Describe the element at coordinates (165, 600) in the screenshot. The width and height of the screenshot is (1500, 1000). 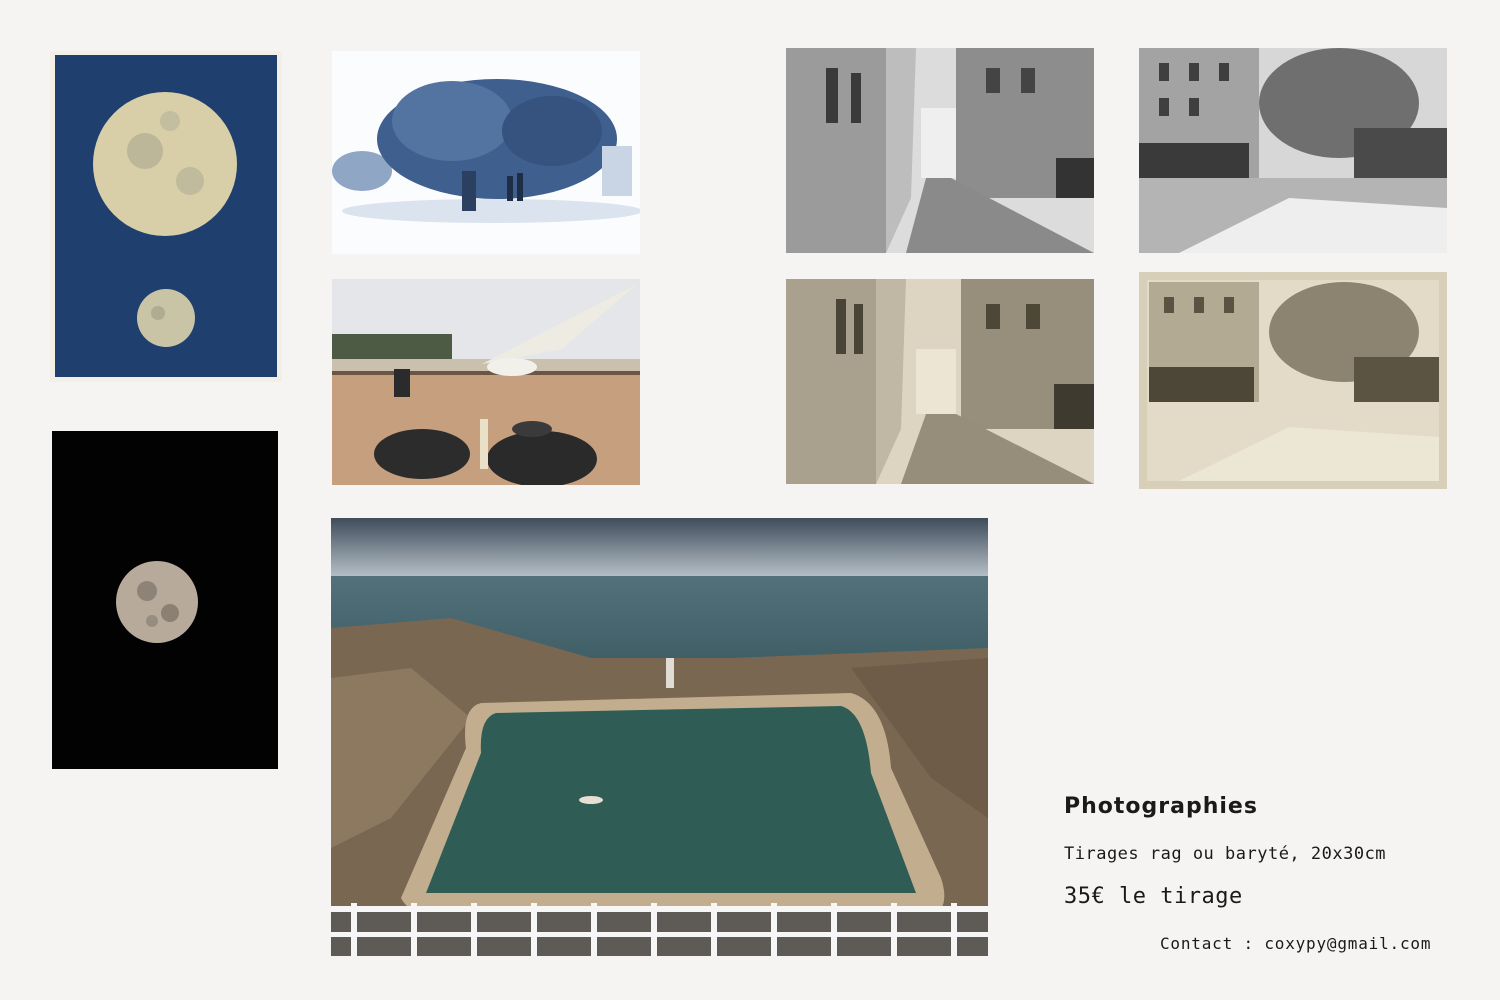
I see `photo-black-moon` at that location.